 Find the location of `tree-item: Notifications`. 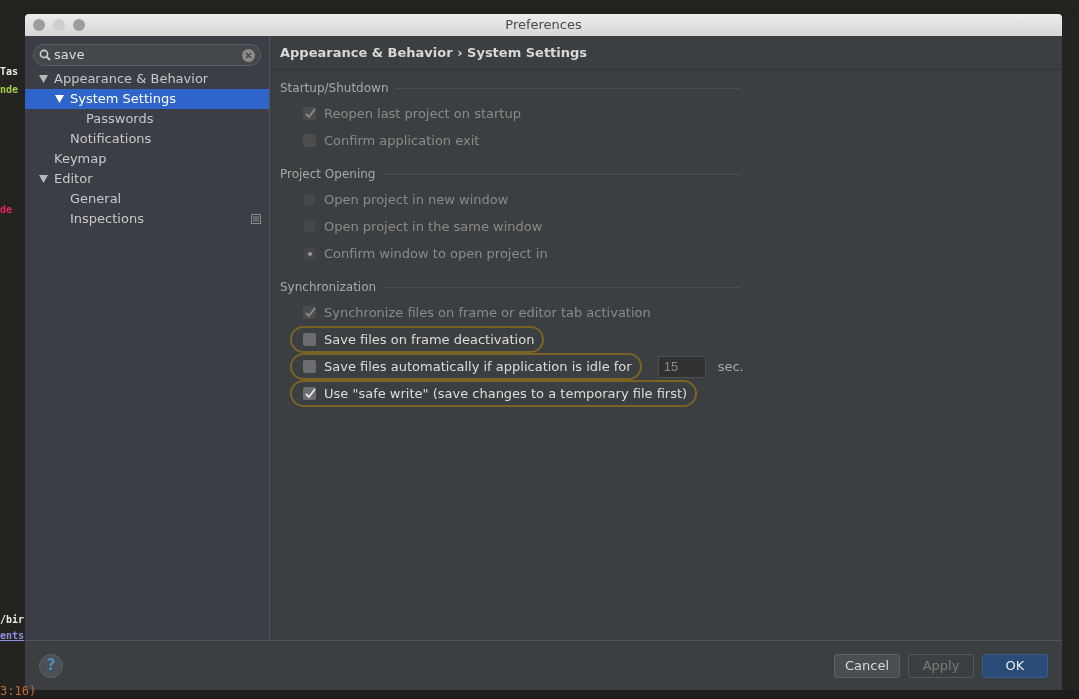

tree-item: Notifications is located at coordinates (147, 139).